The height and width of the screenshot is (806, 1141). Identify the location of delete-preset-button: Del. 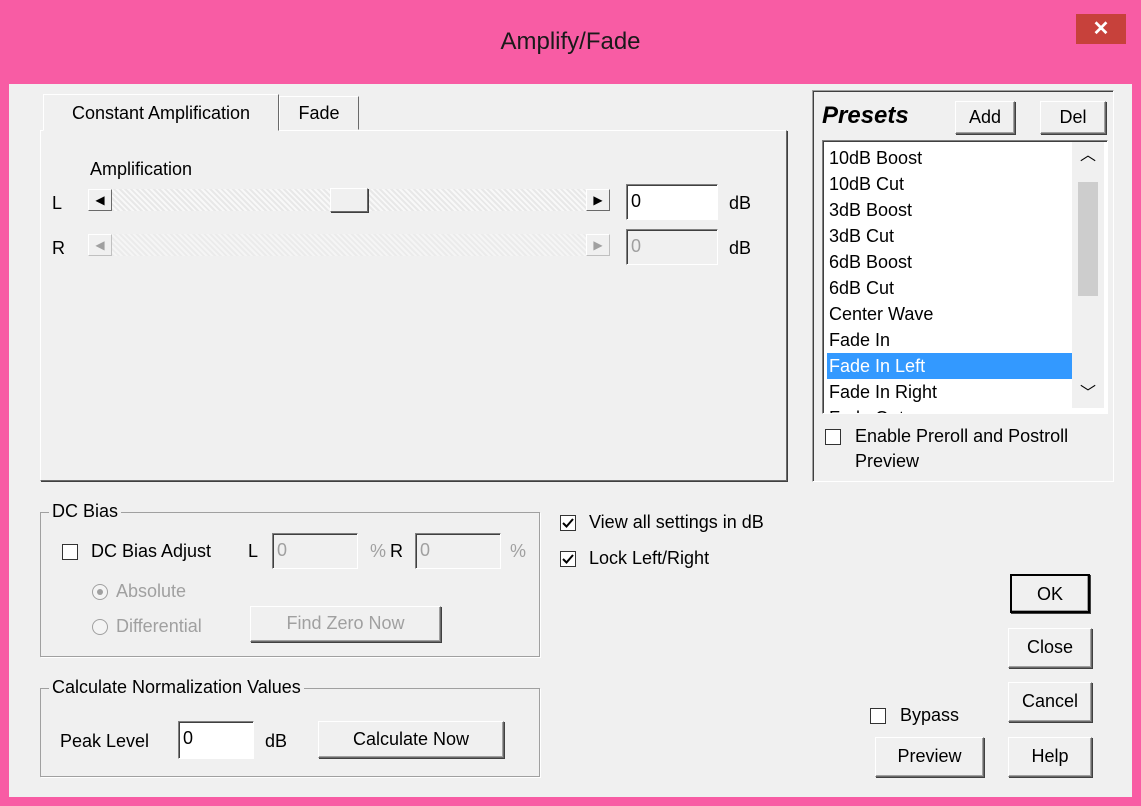
(1073, 117).